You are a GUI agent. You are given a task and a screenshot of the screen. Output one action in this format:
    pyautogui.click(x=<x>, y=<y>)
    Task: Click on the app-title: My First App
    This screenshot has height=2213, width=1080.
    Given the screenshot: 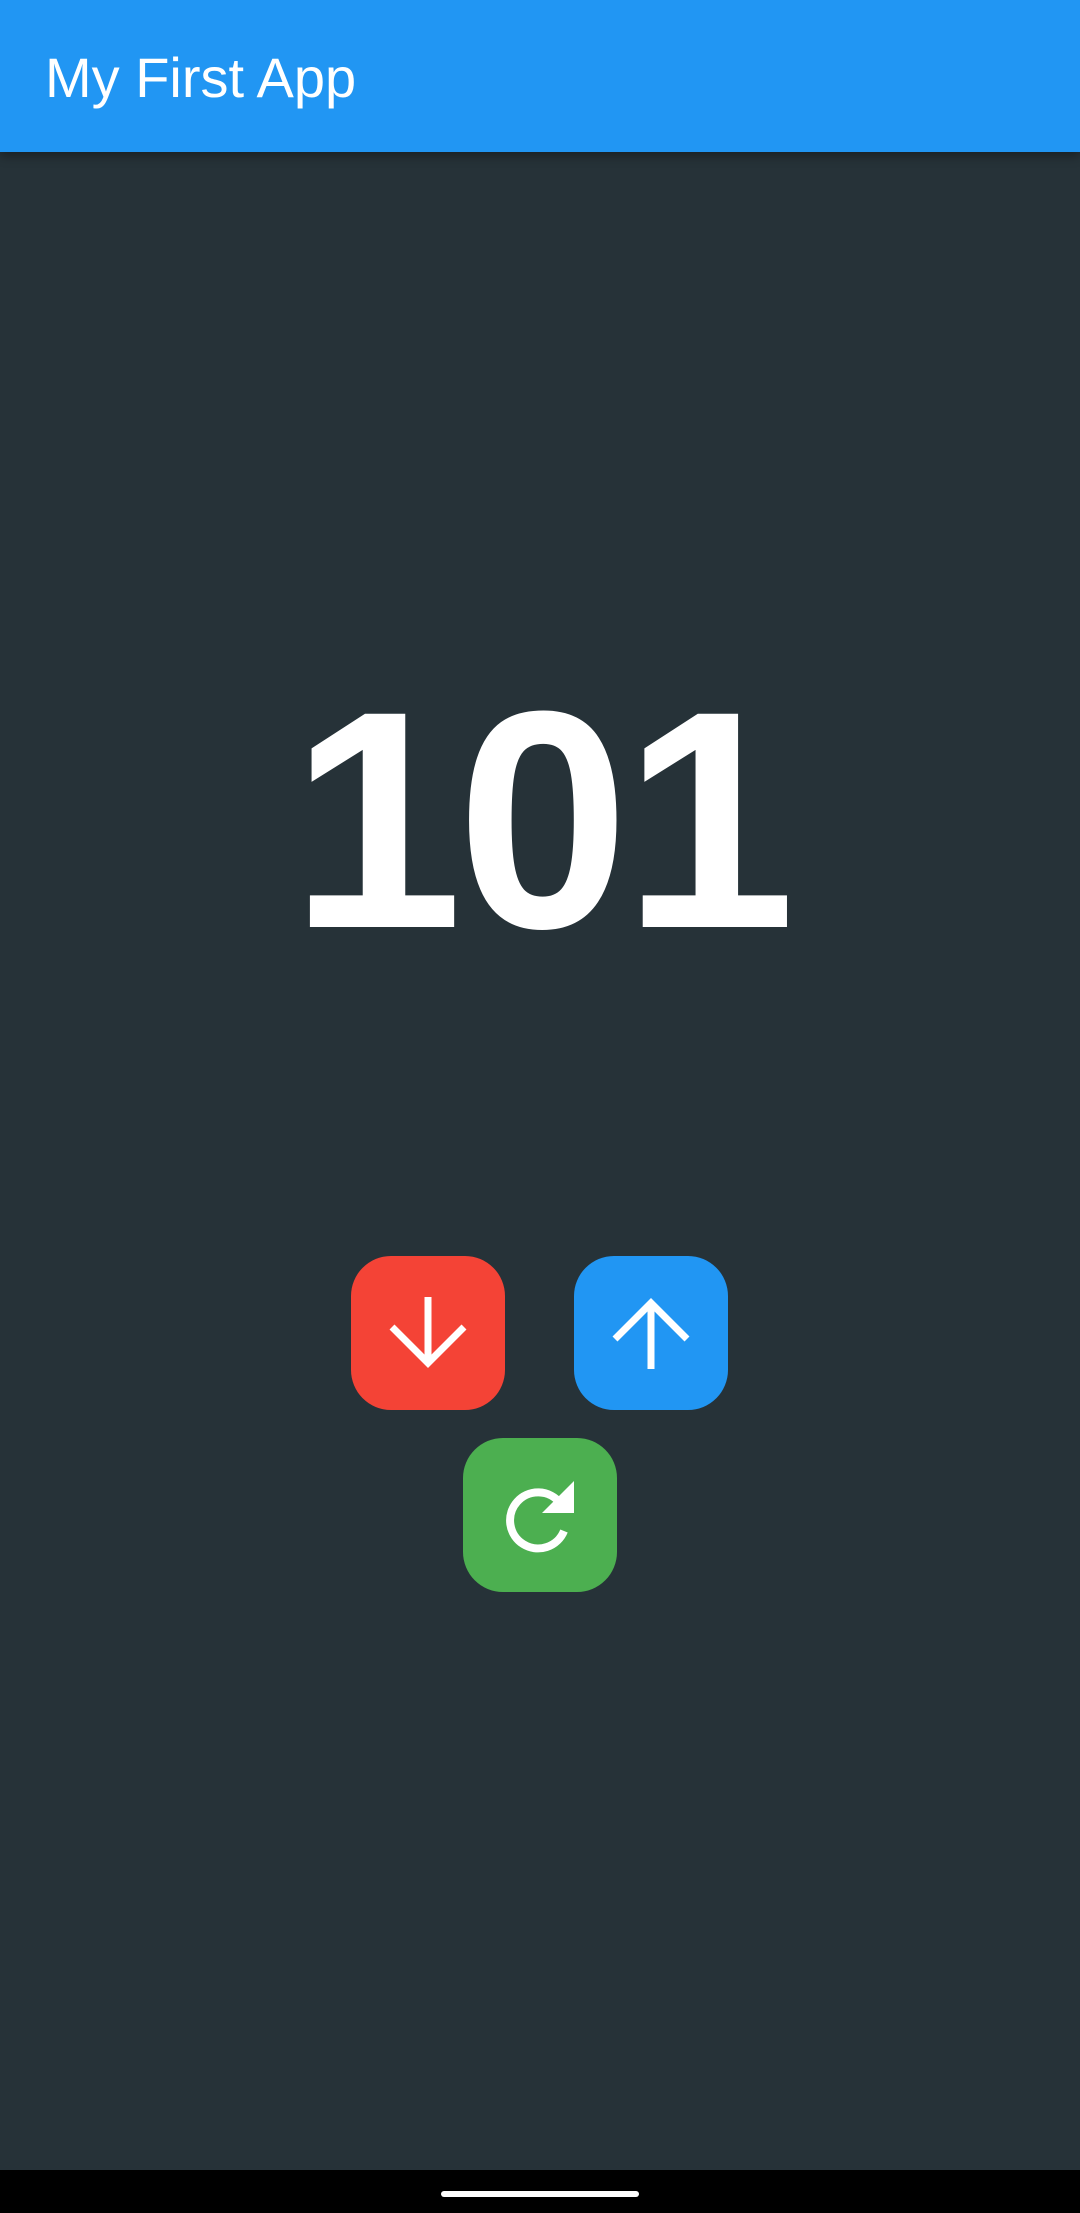 What is the action you would take?
    pyautogui.click(x=201, y=77)
    